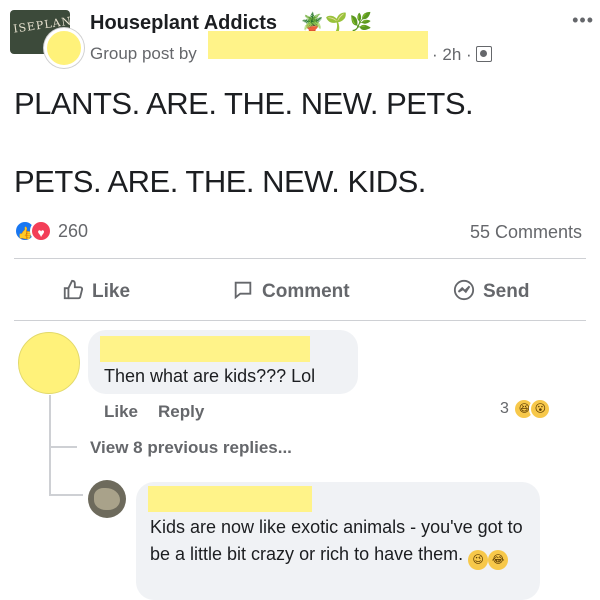  I want to click on post-timestamp: · 2h ·, so click(462, 55).